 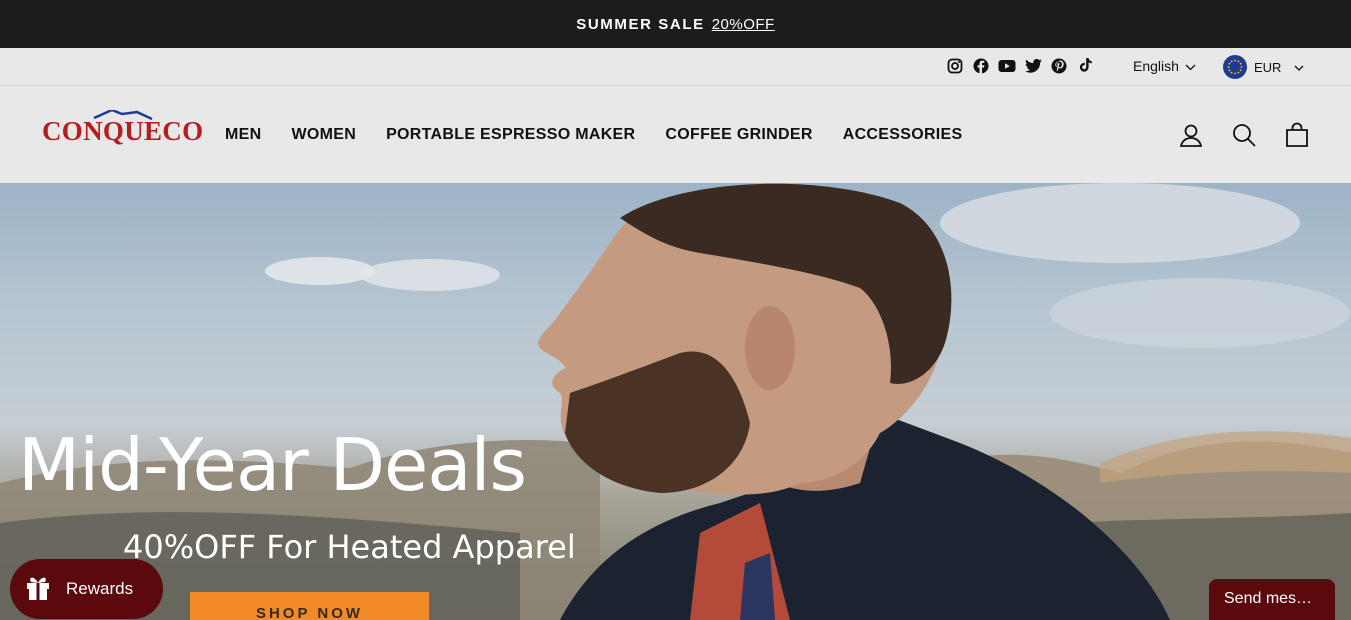 What do you see at coordinates (738, 135) in the screenshot?
I see `nav-item-coffee-grinder: COFFEE GRINDER` at bounding box center [738, 135].